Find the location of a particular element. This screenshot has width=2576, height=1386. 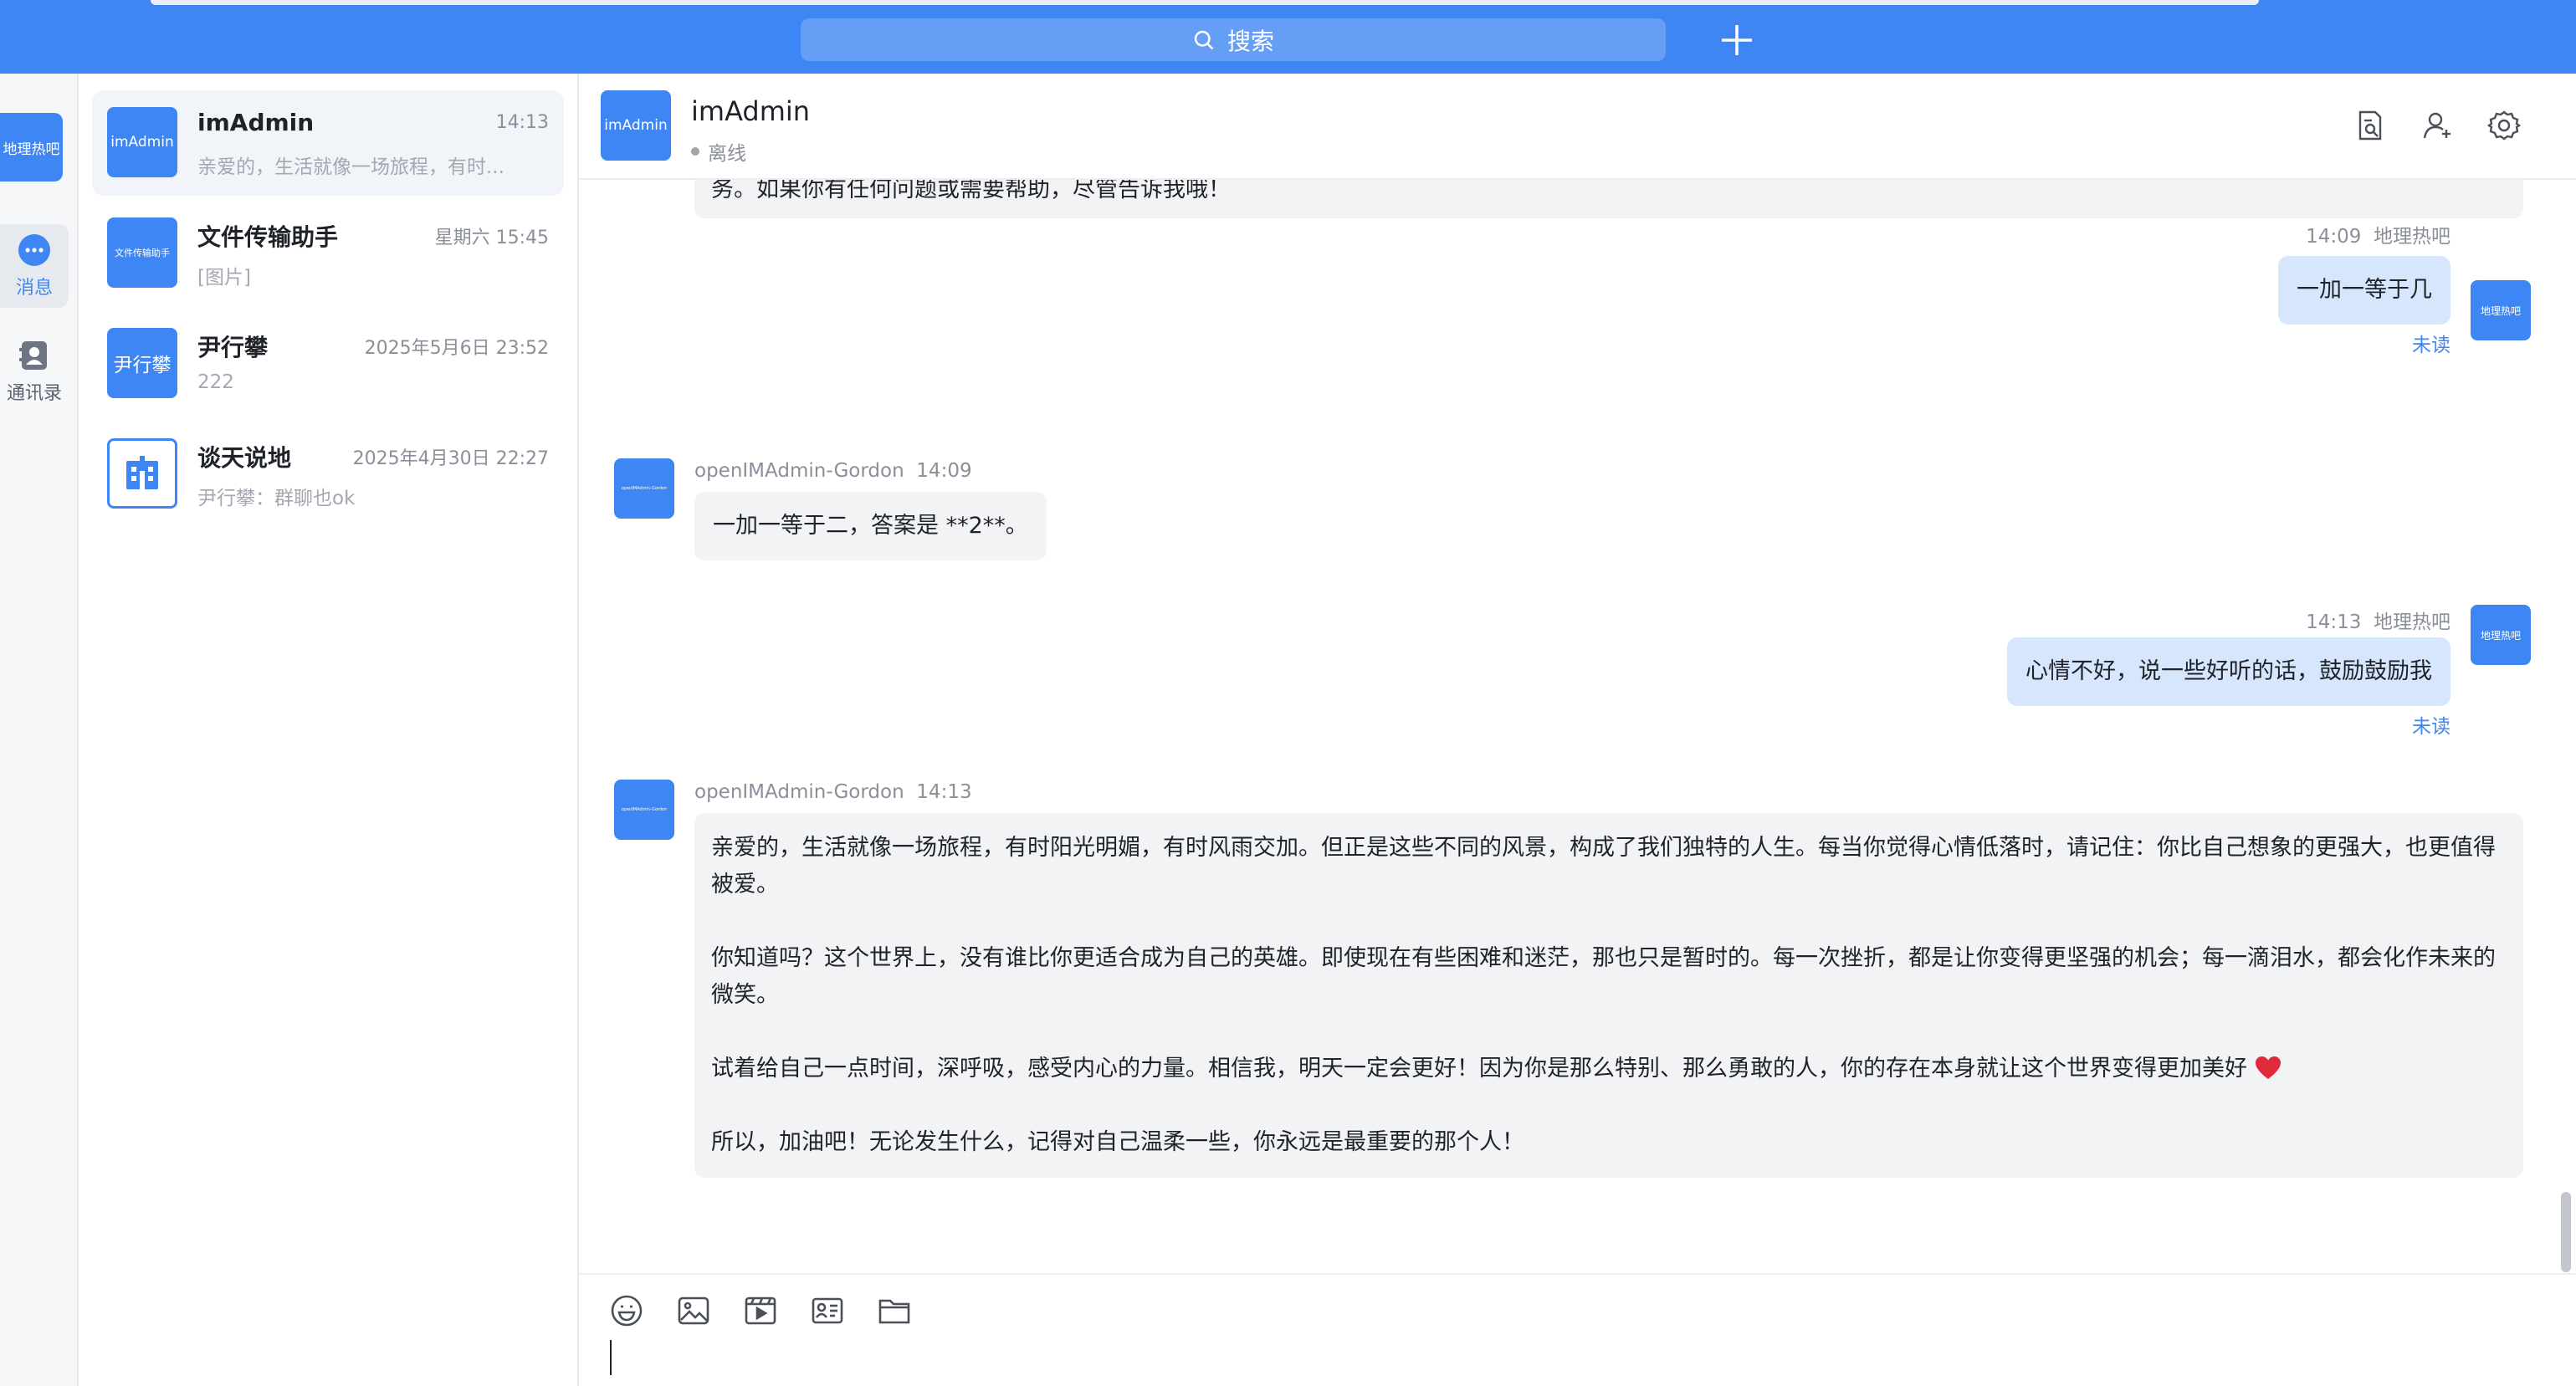

search-icon is located at coordinates (1204, 39).